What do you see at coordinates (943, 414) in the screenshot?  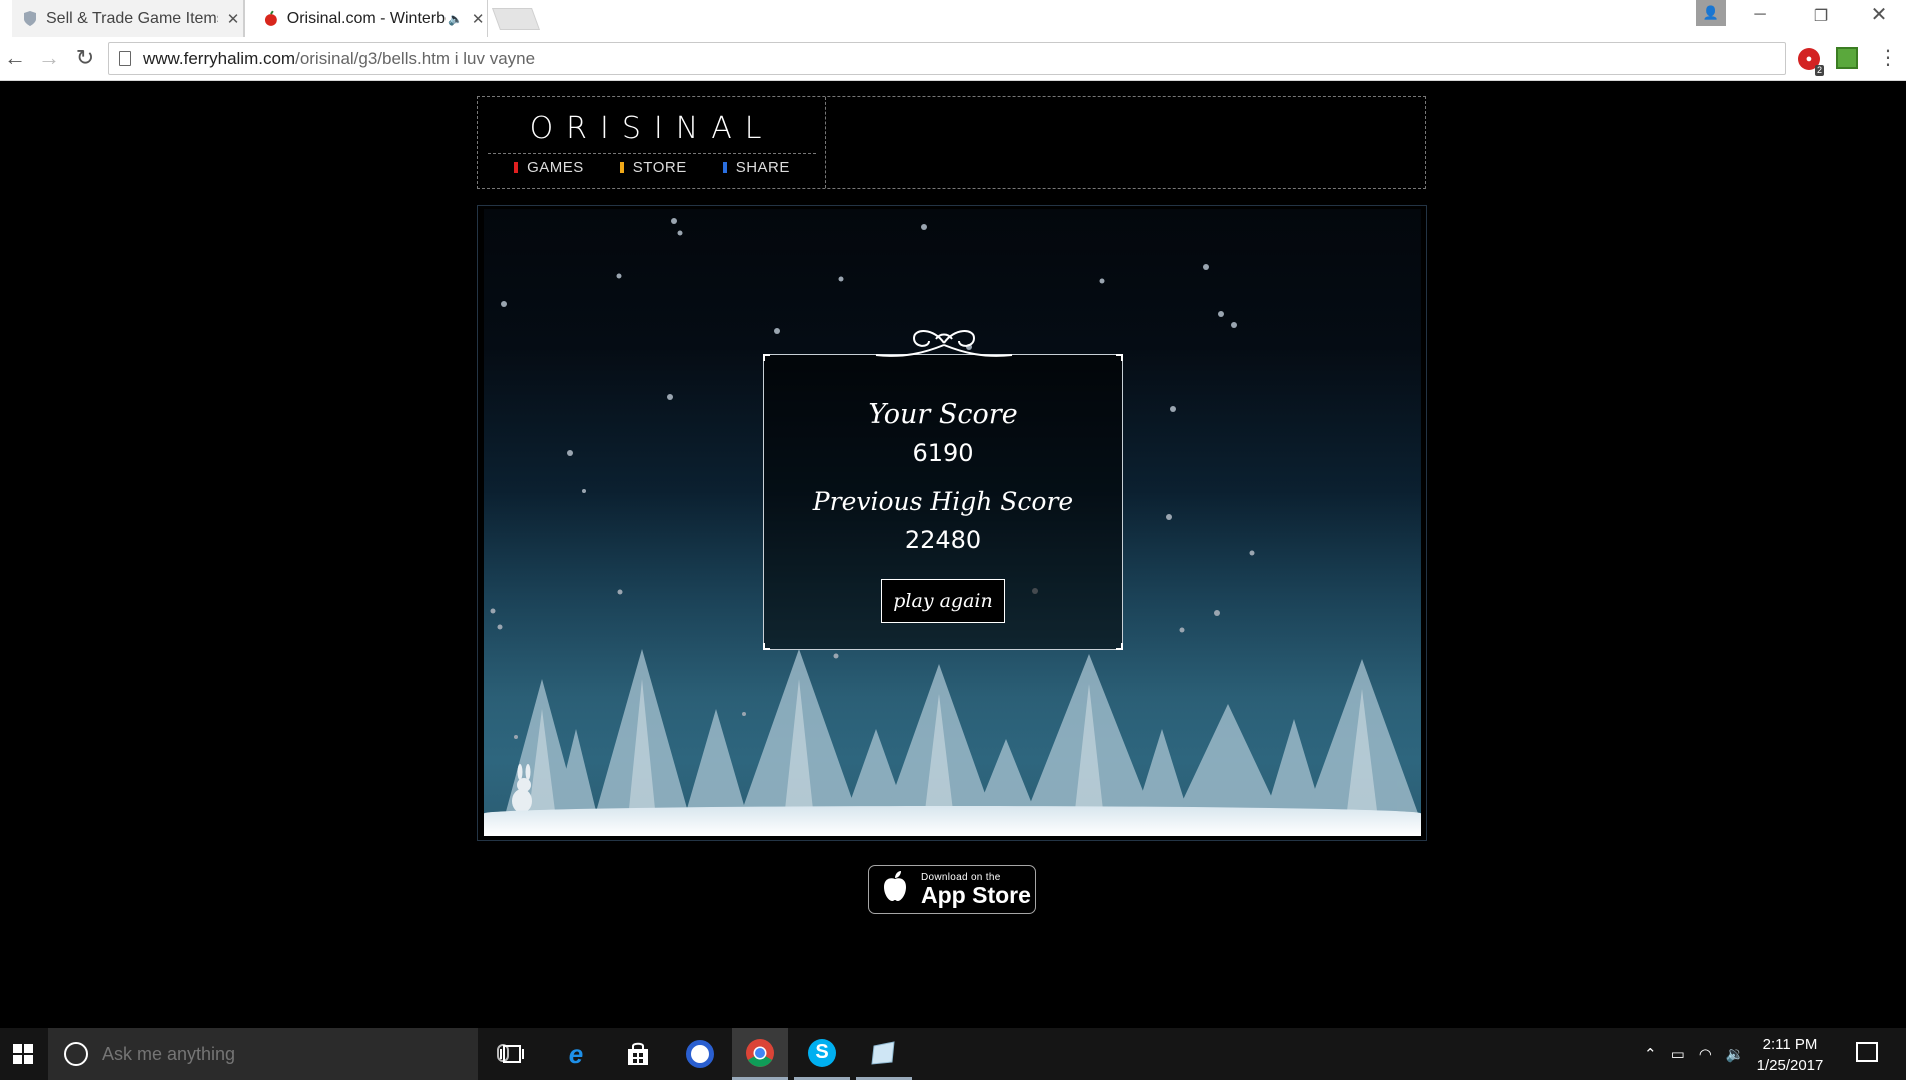 I see `your-score-label: Your Score` at bounding box center [943, 414].